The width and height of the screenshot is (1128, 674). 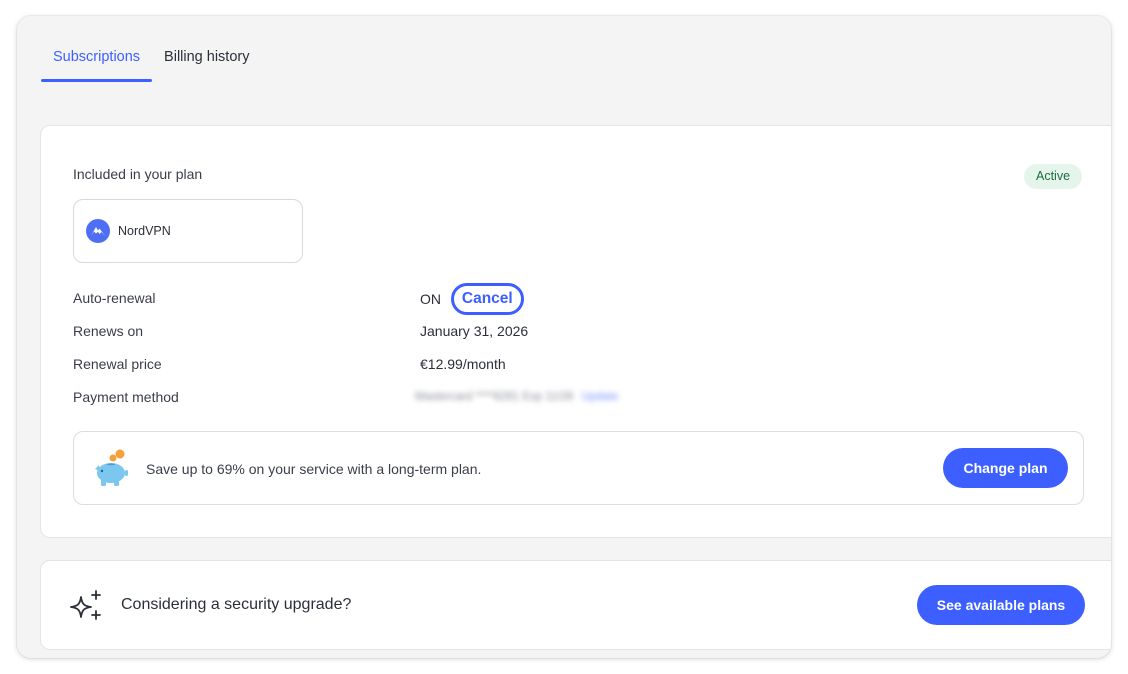 I want to click on payment-method-value: Mastercard ****8281 Exp 11/28 Update, so click(x=516, y=397).